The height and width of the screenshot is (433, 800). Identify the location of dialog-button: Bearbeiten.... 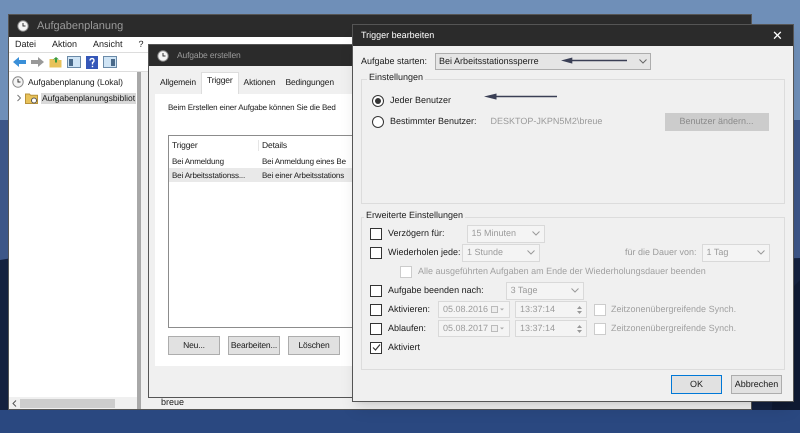
(254, 345).